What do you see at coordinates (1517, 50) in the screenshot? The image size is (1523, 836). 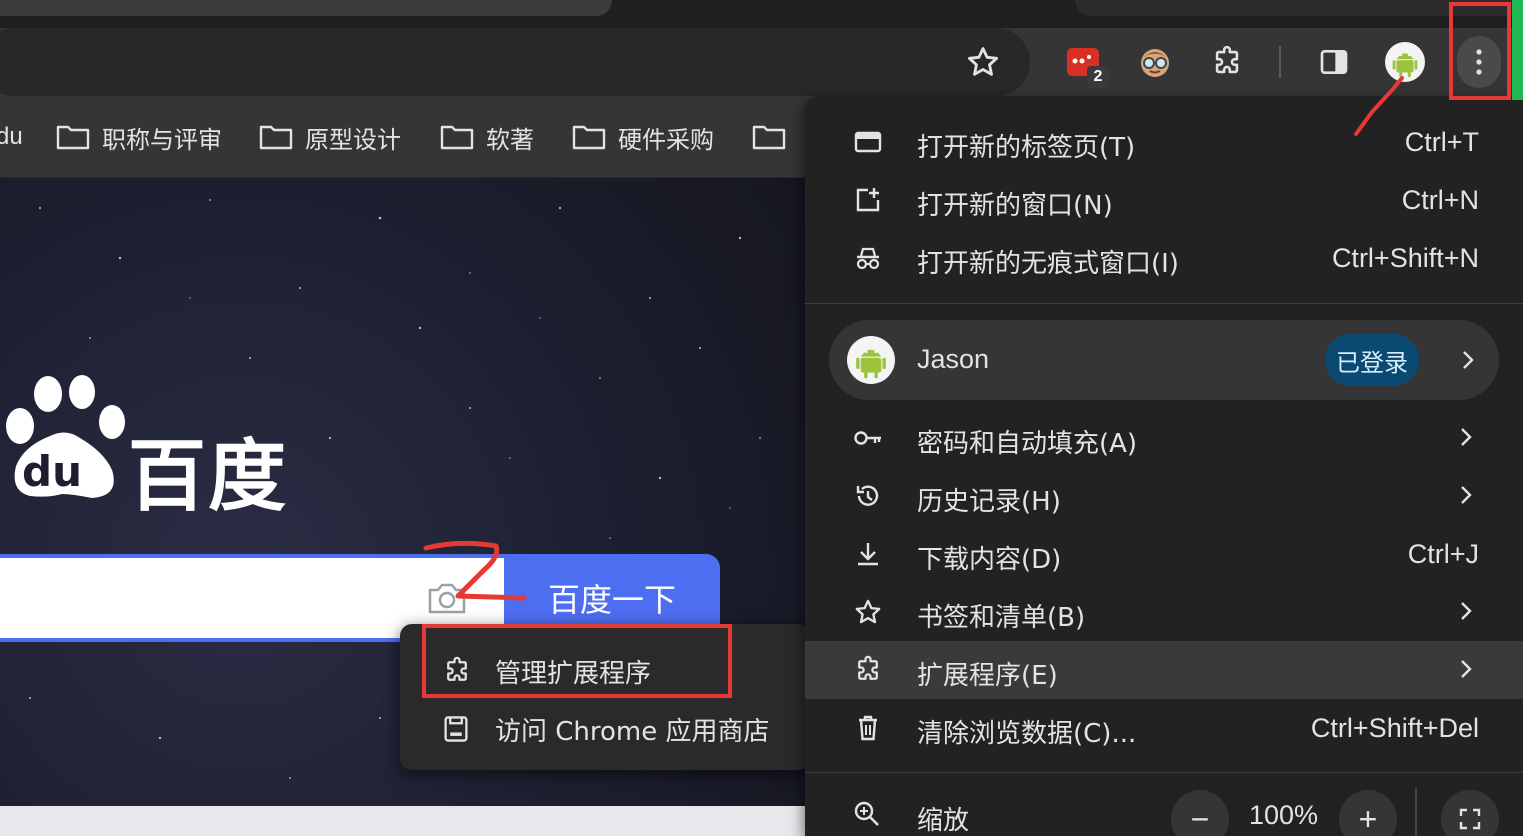 I see `window-edge-accent` at bounding box center [1517, 50].